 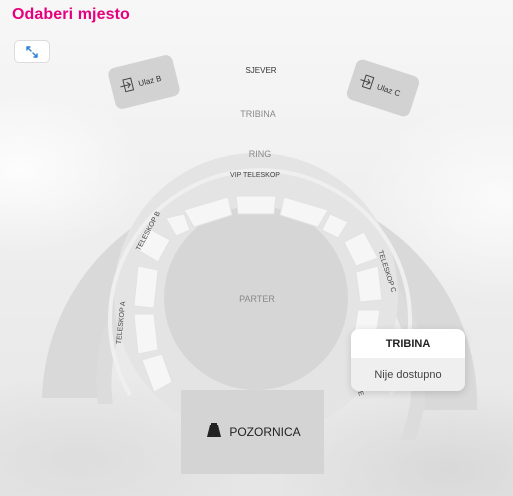 I want to click on stage-label: POZORNICA, so click(x=264, y=432).